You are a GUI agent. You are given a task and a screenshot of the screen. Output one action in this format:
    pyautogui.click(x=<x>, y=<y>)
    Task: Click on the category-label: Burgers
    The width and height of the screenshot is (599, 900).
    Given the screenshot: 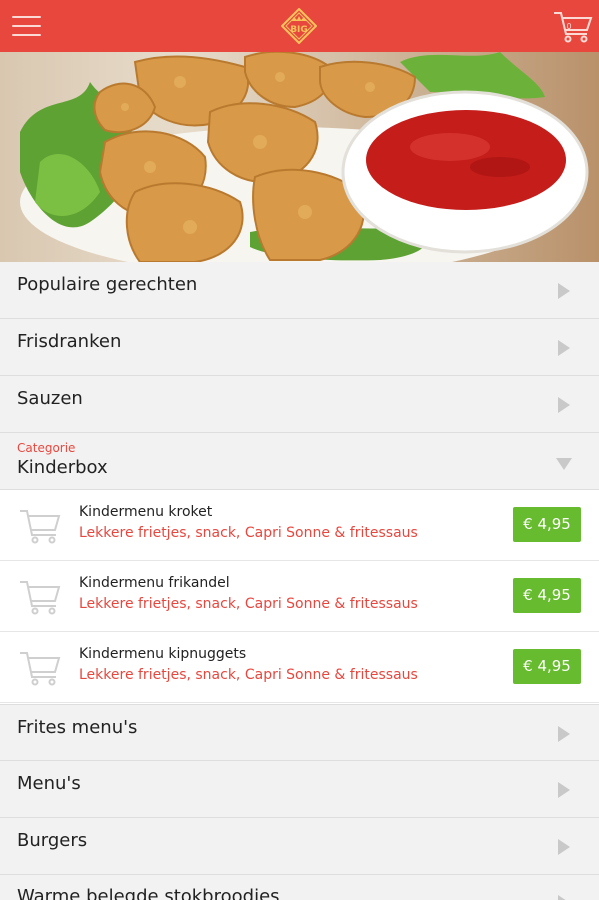 What is the action you would take?
    pyautogui.click(x=52, y=840)
    